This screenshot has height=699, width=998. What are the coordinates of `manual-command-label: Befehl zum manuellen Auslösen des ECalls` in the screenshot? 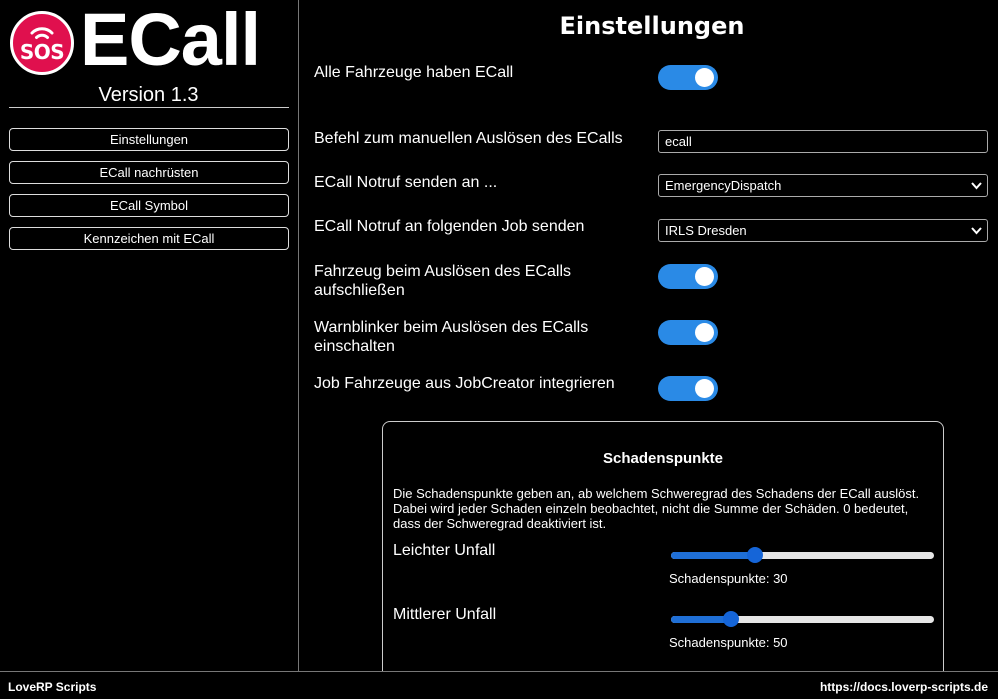 It's located at (468, 138).